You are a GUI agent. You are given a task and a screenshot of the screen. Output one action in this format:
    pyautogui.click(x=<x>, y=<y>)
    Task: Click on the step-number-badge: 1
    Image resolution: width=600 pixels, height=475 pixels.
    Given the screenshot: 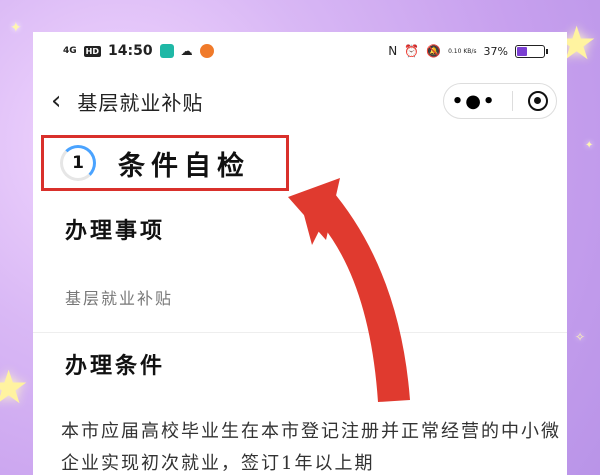 What is the action you would take?
    pyautogui.click(x=78, y=163)
    